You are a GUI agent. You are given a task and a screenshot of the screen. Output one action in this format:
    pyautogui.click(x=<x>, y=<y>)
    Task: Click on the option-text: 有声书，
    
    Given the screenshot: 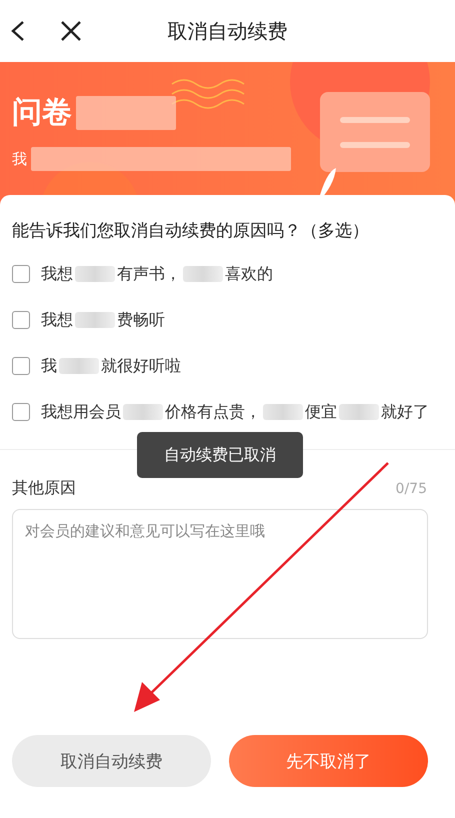 What is the action you would take?
    pyautogui.click(x=149, y=274)
    